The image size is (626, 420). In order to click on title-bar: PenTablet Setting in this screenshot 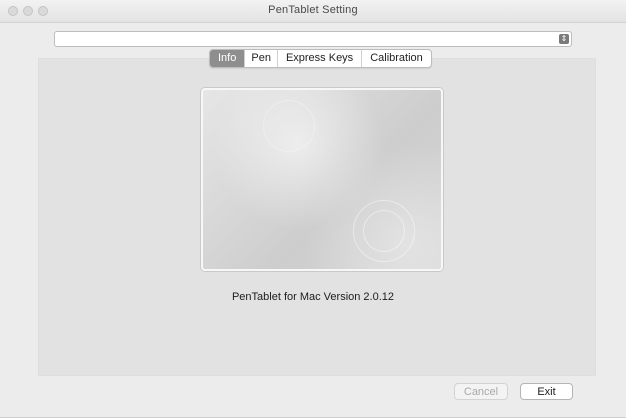, I will do `click(313, 11)`.